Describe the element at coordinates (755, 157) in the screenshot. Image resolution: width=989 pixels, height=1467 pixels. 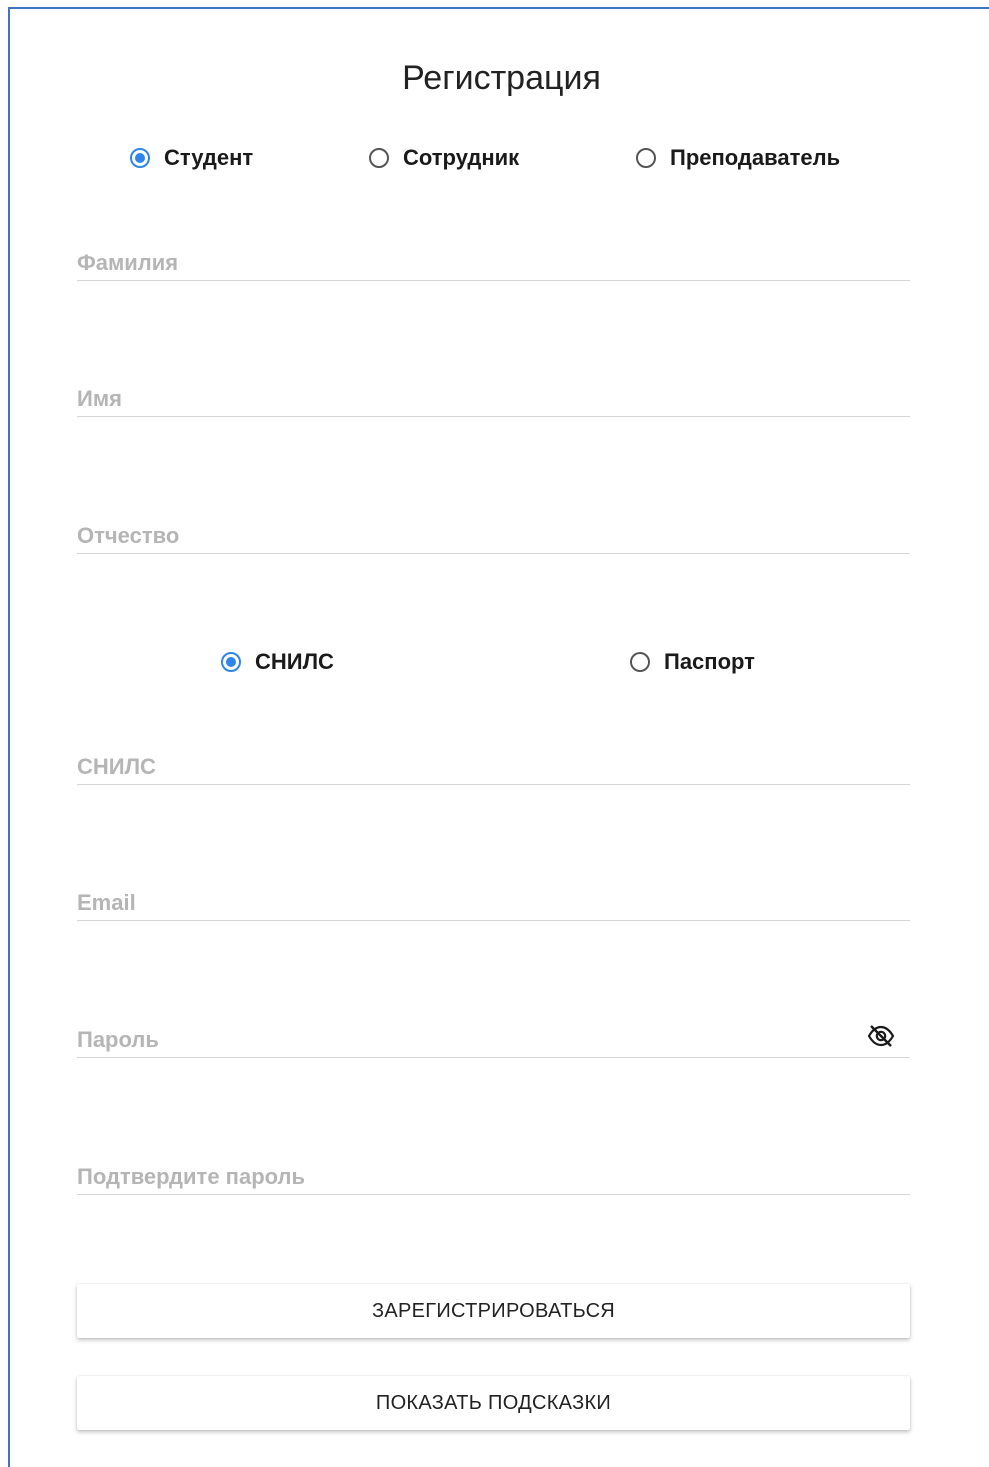
I see `radio-label: Преподаватель` at that location.